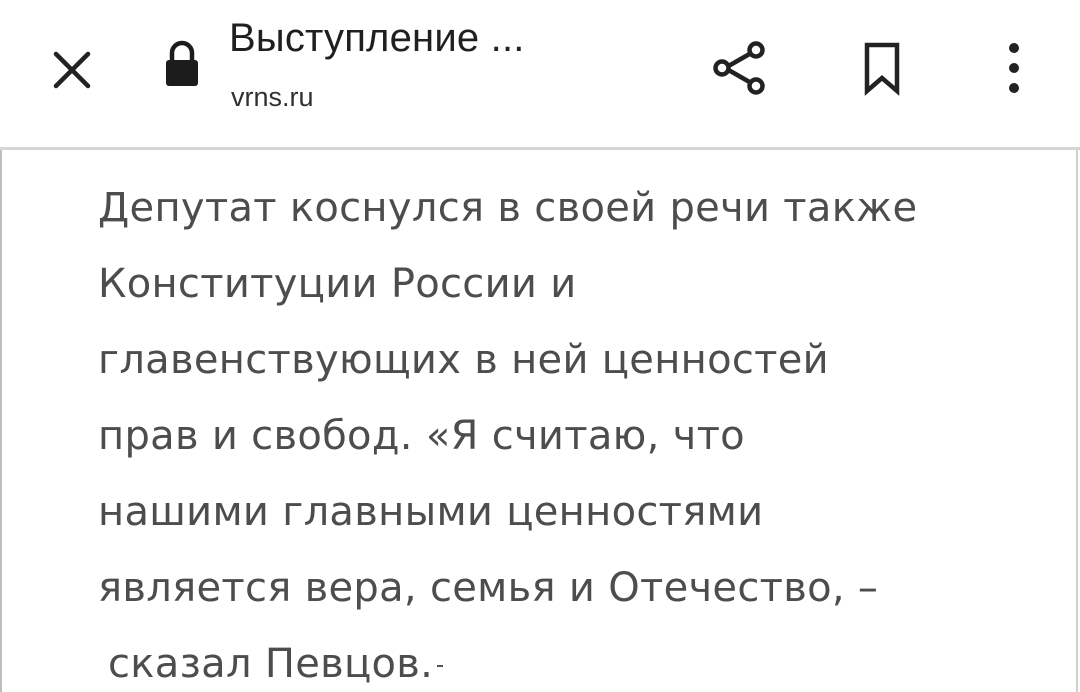 Image resolution: width=1080 pixels, height=692 pixels. I want to click on close-icon, so click(72, 70).